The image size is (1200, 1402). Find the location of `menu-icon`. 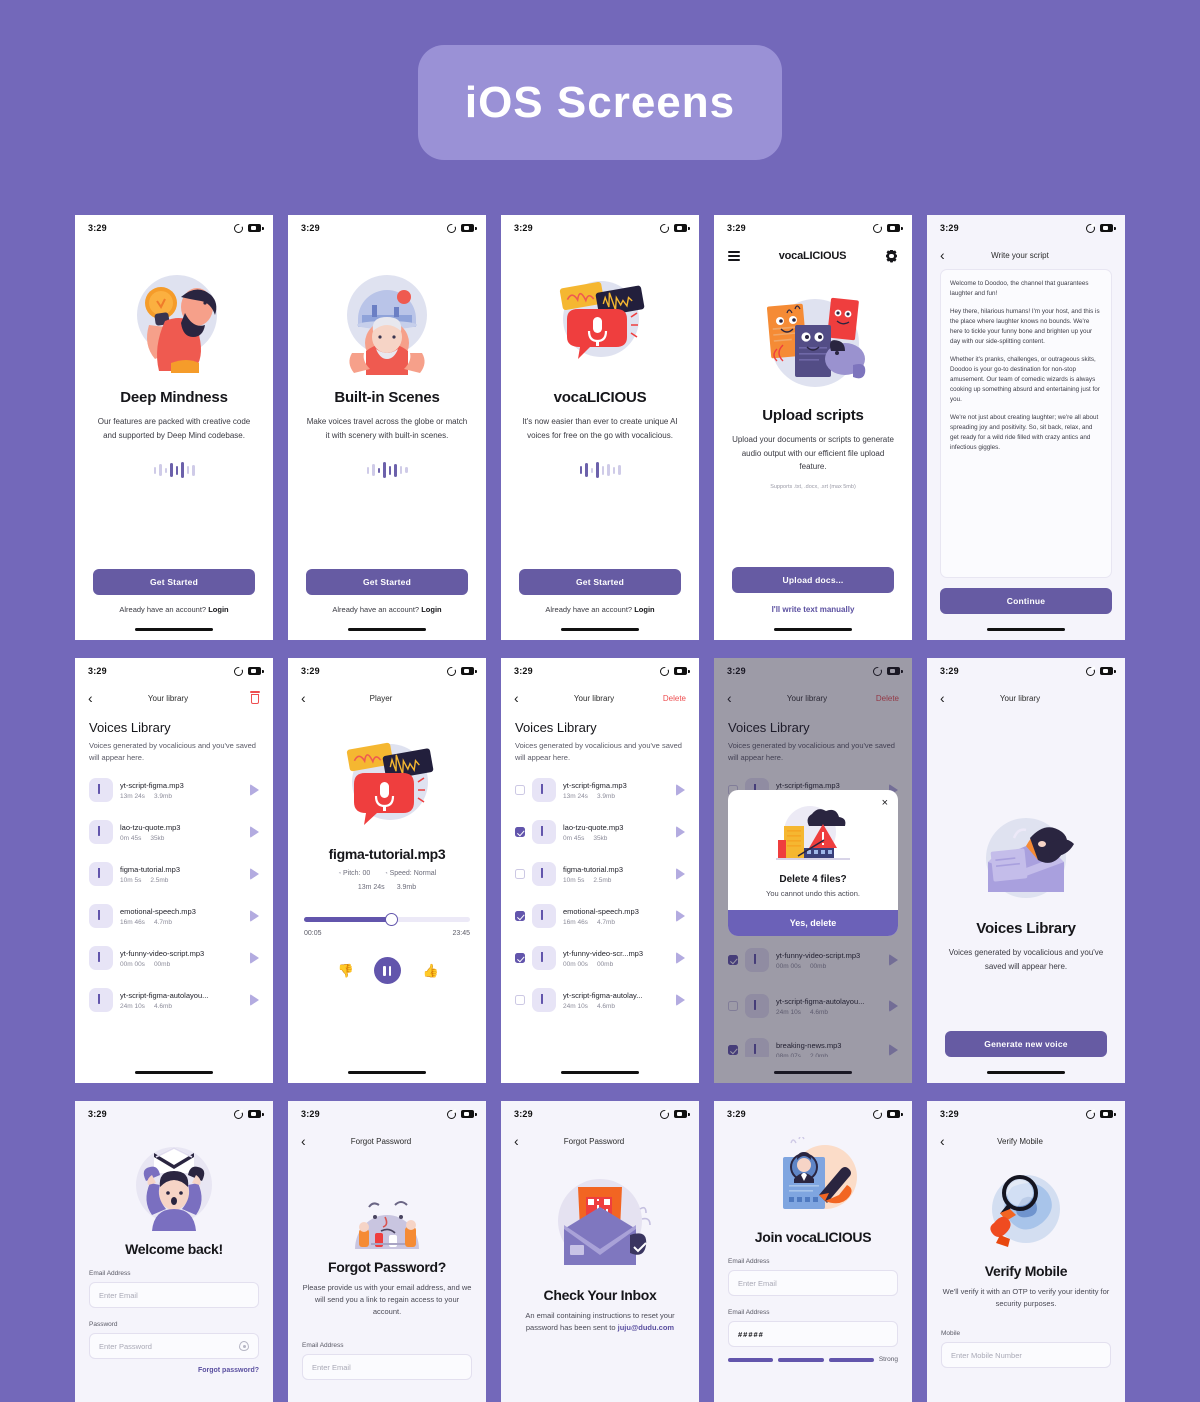

menu-icon is located at coordinates (734, 256).